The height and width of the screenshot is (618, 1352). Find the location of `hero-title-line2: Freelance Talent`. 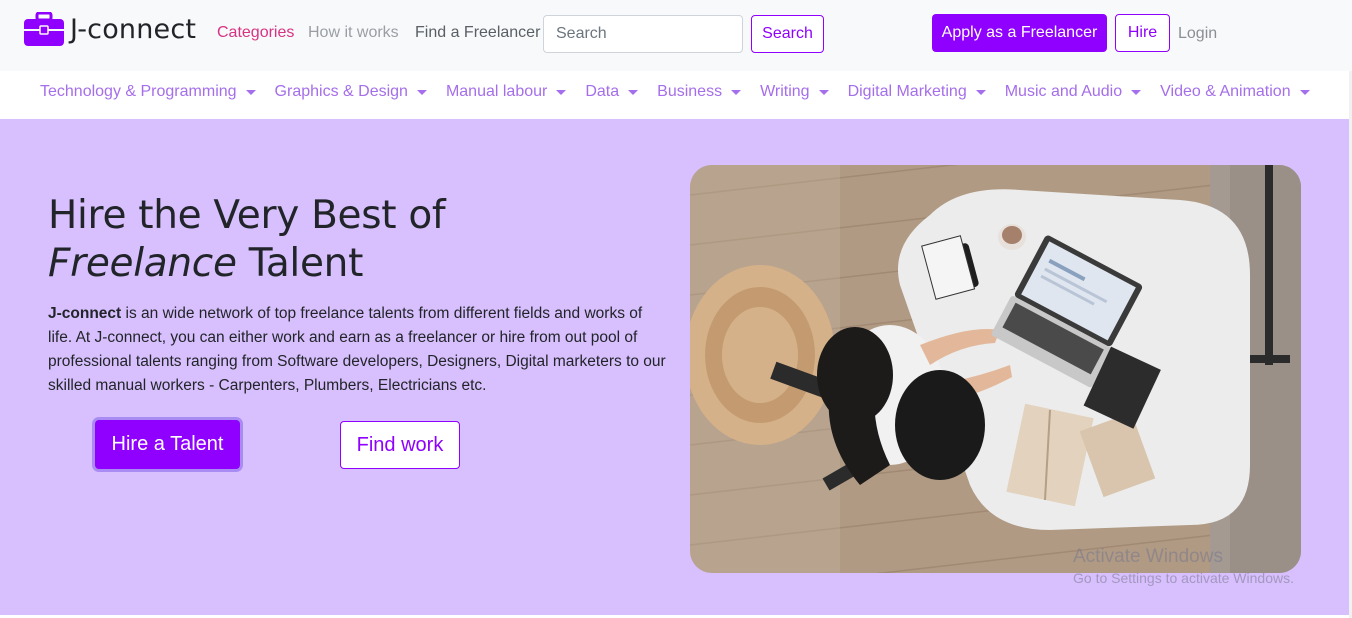

hero-title-line2: Freelance Talent is located at coordinates (246, 264).